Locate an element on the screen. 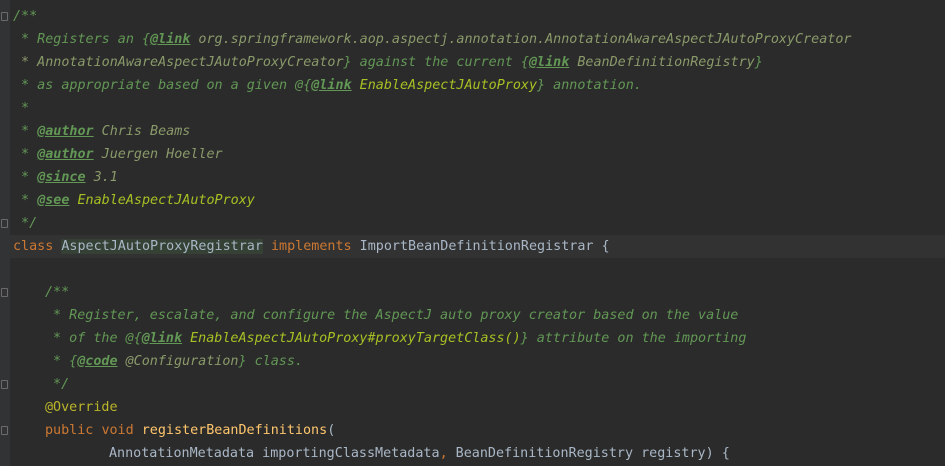 The height and width of the screenshot is (466, 945). brace: { is located at coordinates (601, 246).